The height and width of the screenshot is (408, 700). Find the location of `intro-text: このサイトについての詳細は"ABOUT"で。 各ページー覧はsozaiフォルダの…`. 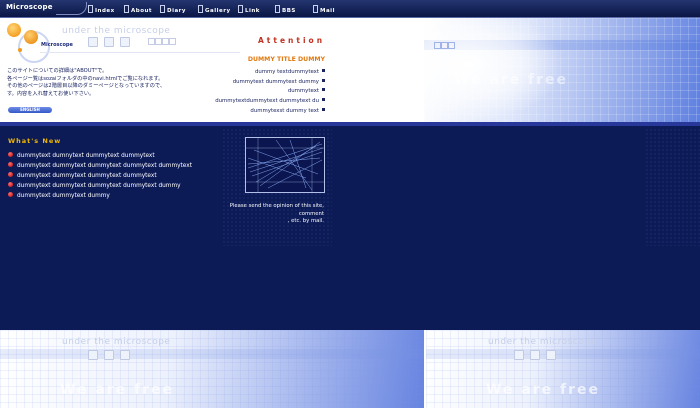

intro-text: このサイトについての詳細は"ABOUT"で。 各ページー覧はsozaiフォルダの… is located at coordinates (86, 82).